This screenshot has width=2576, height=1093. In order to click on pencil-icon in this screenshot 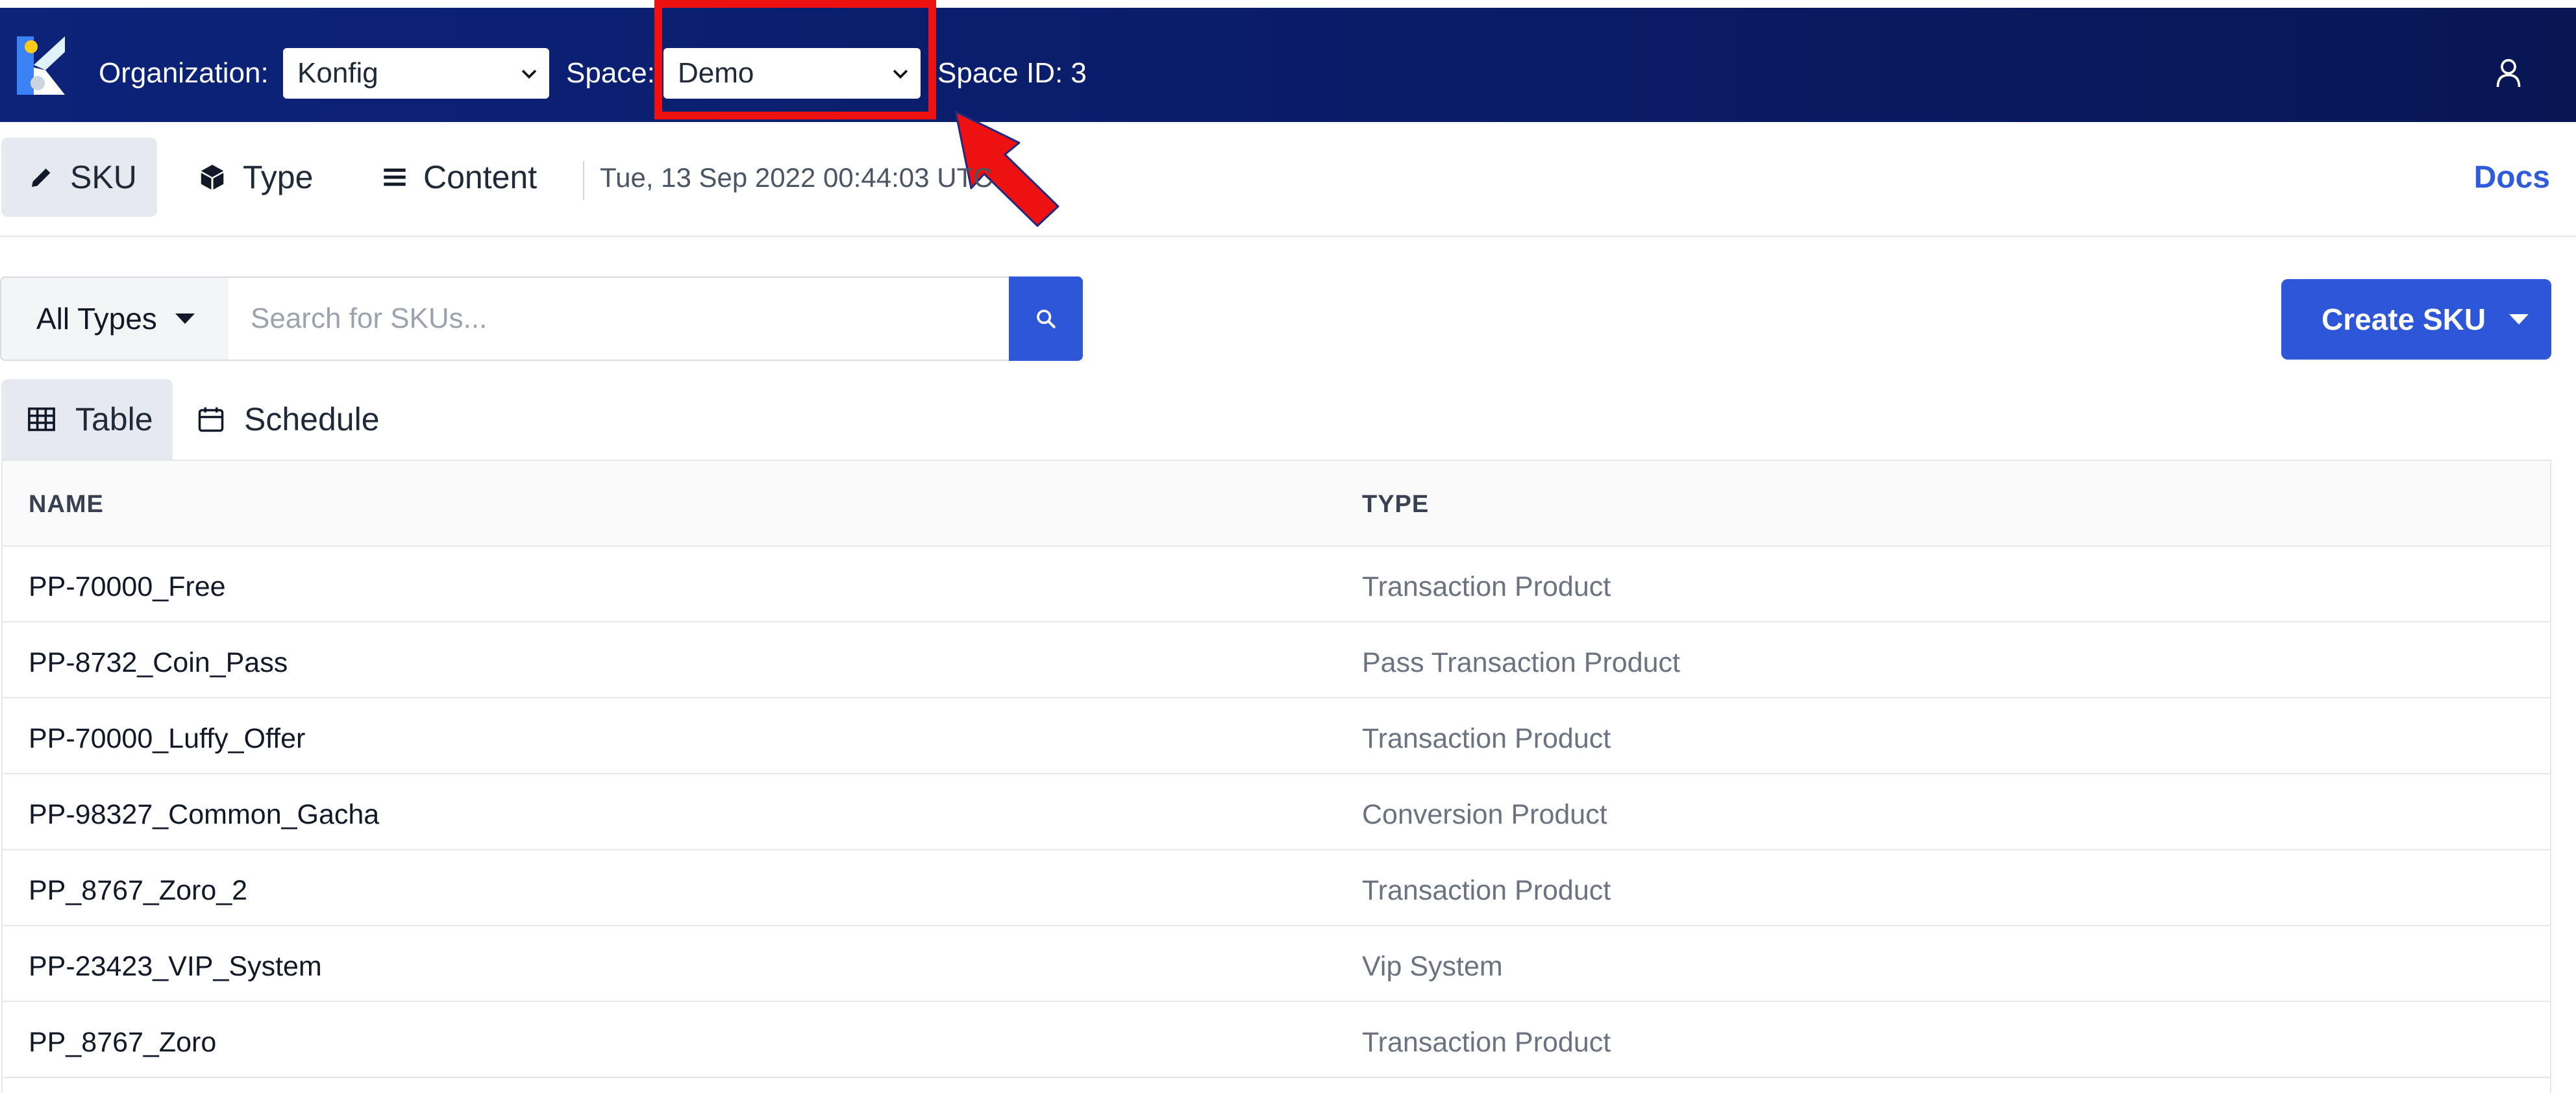, I will do `click(41, 177)`.